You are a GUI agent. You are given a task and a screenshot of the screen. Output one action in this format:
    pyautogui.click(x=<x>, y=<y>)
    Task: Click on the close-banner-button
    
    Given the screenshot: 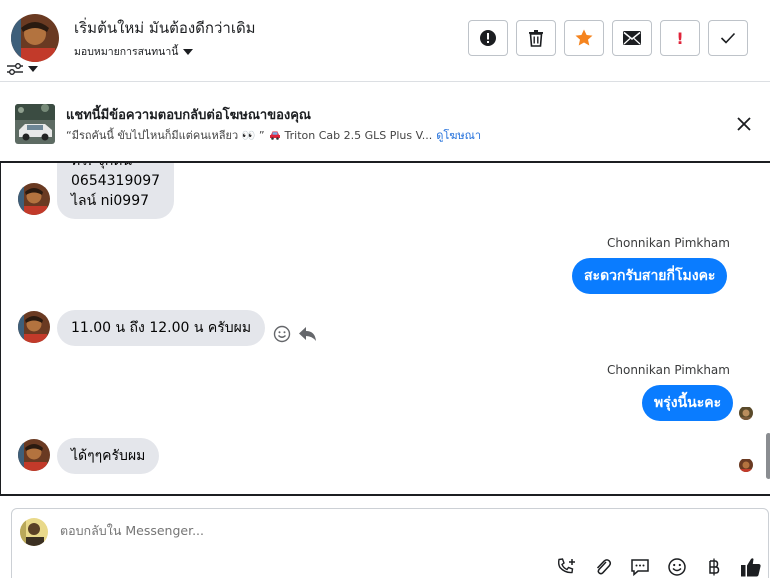 What is the action you would take?
    pyautogui.click(x=744, y=124)
    